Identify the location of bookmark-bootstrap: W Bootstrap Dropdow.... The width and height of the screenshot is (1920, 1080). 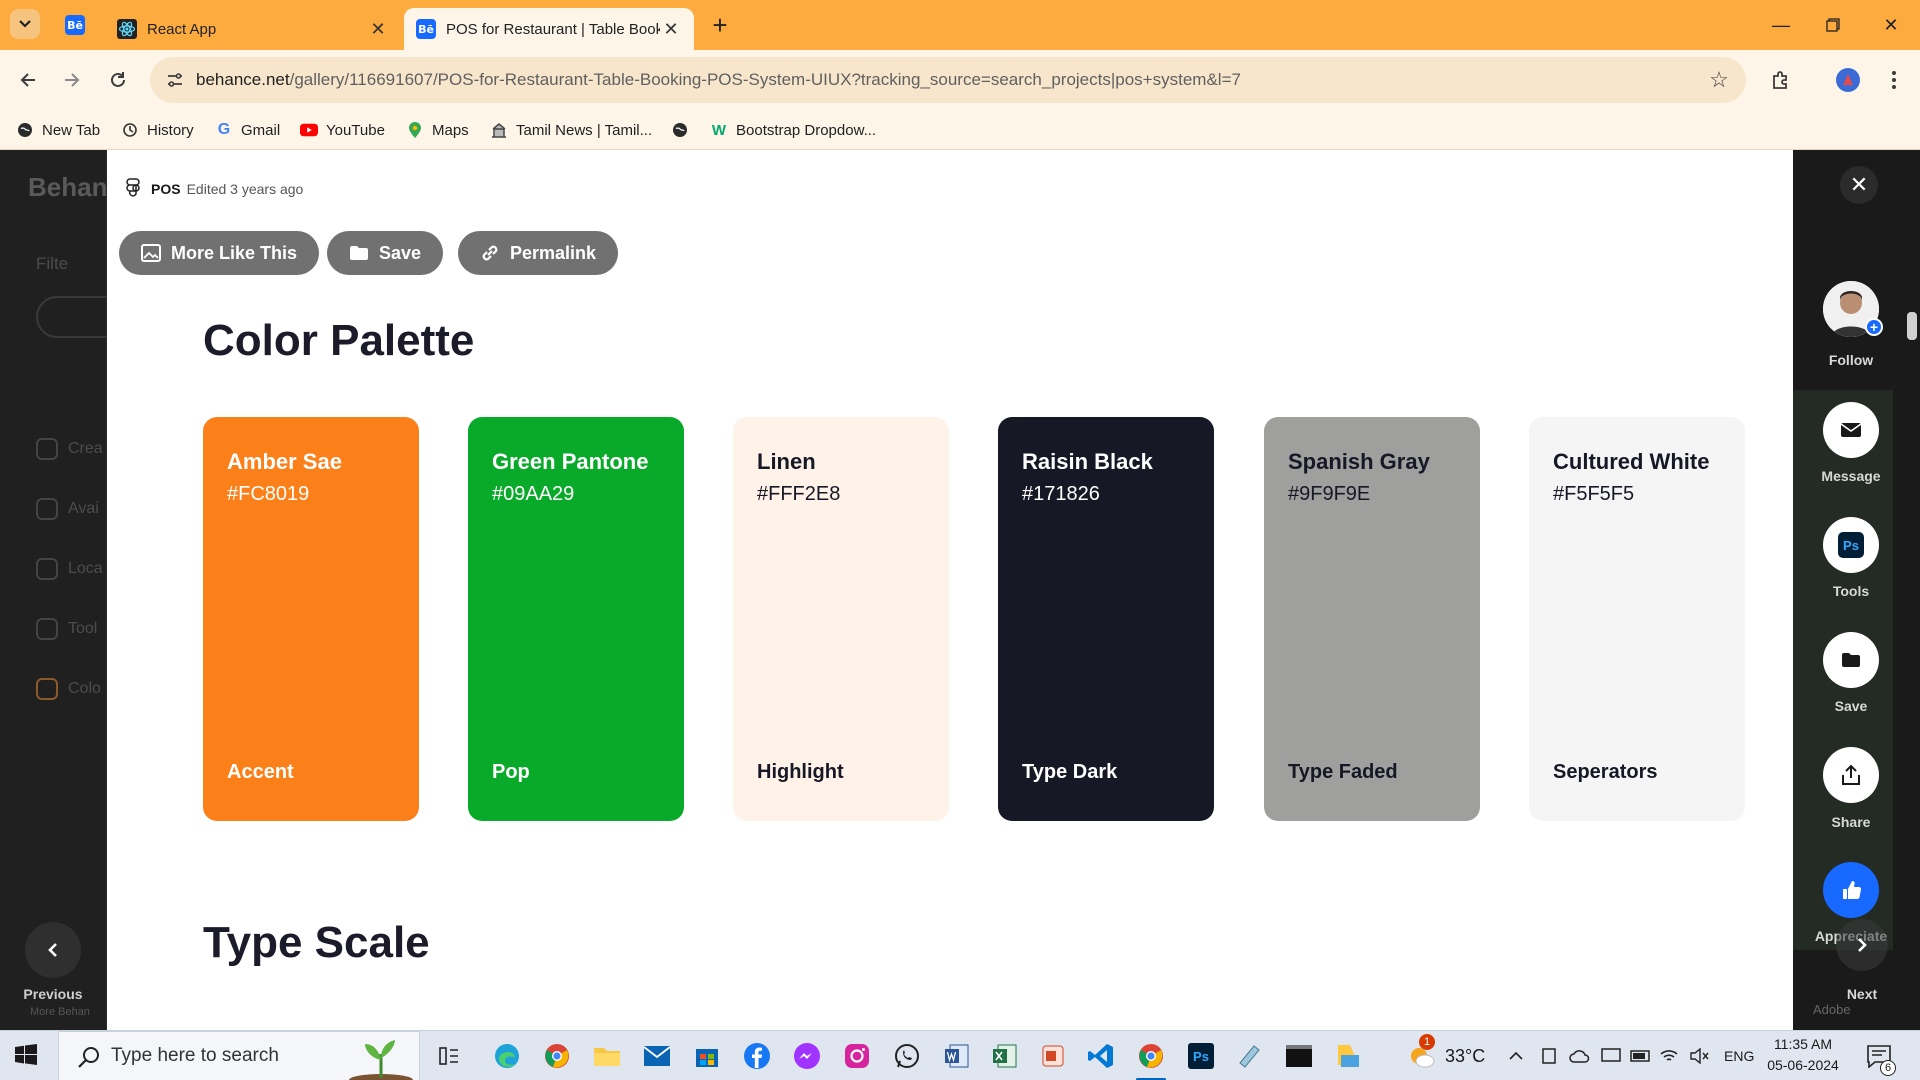
(793, 130).